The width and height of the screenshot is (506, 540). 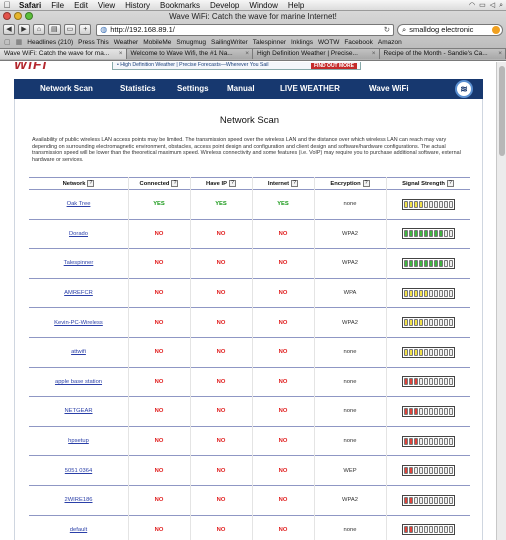 What do you see at coordinates (30, 5) in the screenshot?
I see `menu-safari: Safari` at bounding box center [30, 5].